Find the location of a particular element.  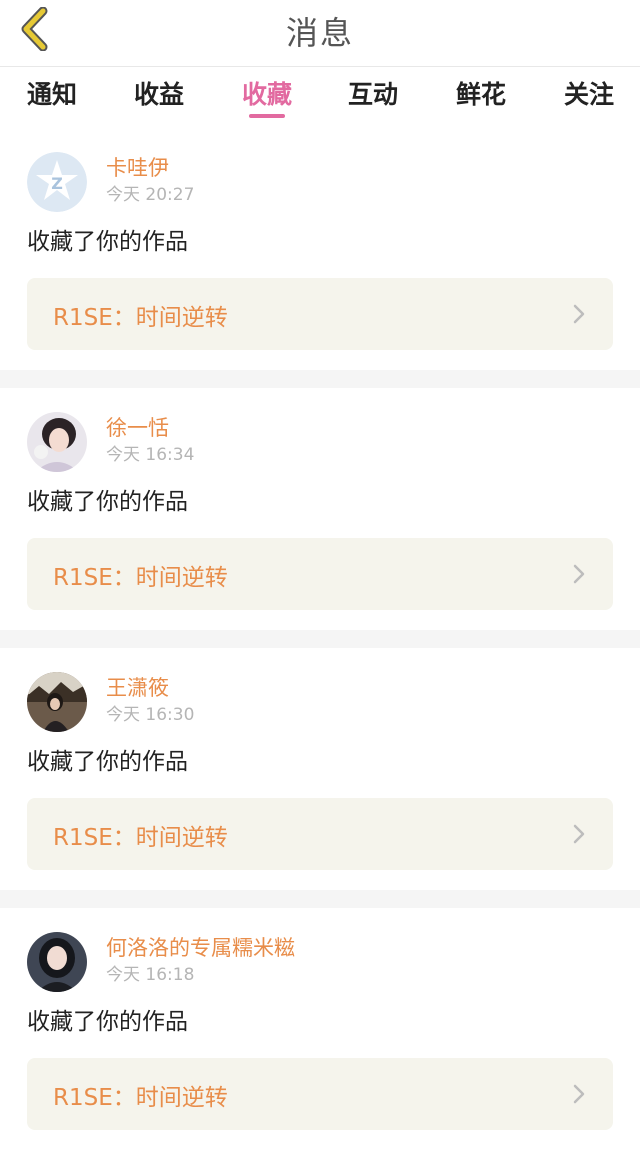

avatar: Z is located at coordinates (57, 182).